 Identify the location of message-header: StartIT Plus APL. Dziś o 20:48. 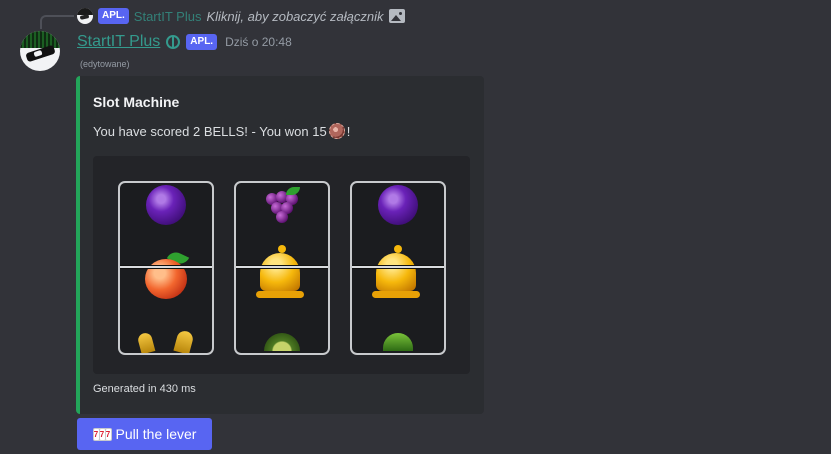
(184, 42).